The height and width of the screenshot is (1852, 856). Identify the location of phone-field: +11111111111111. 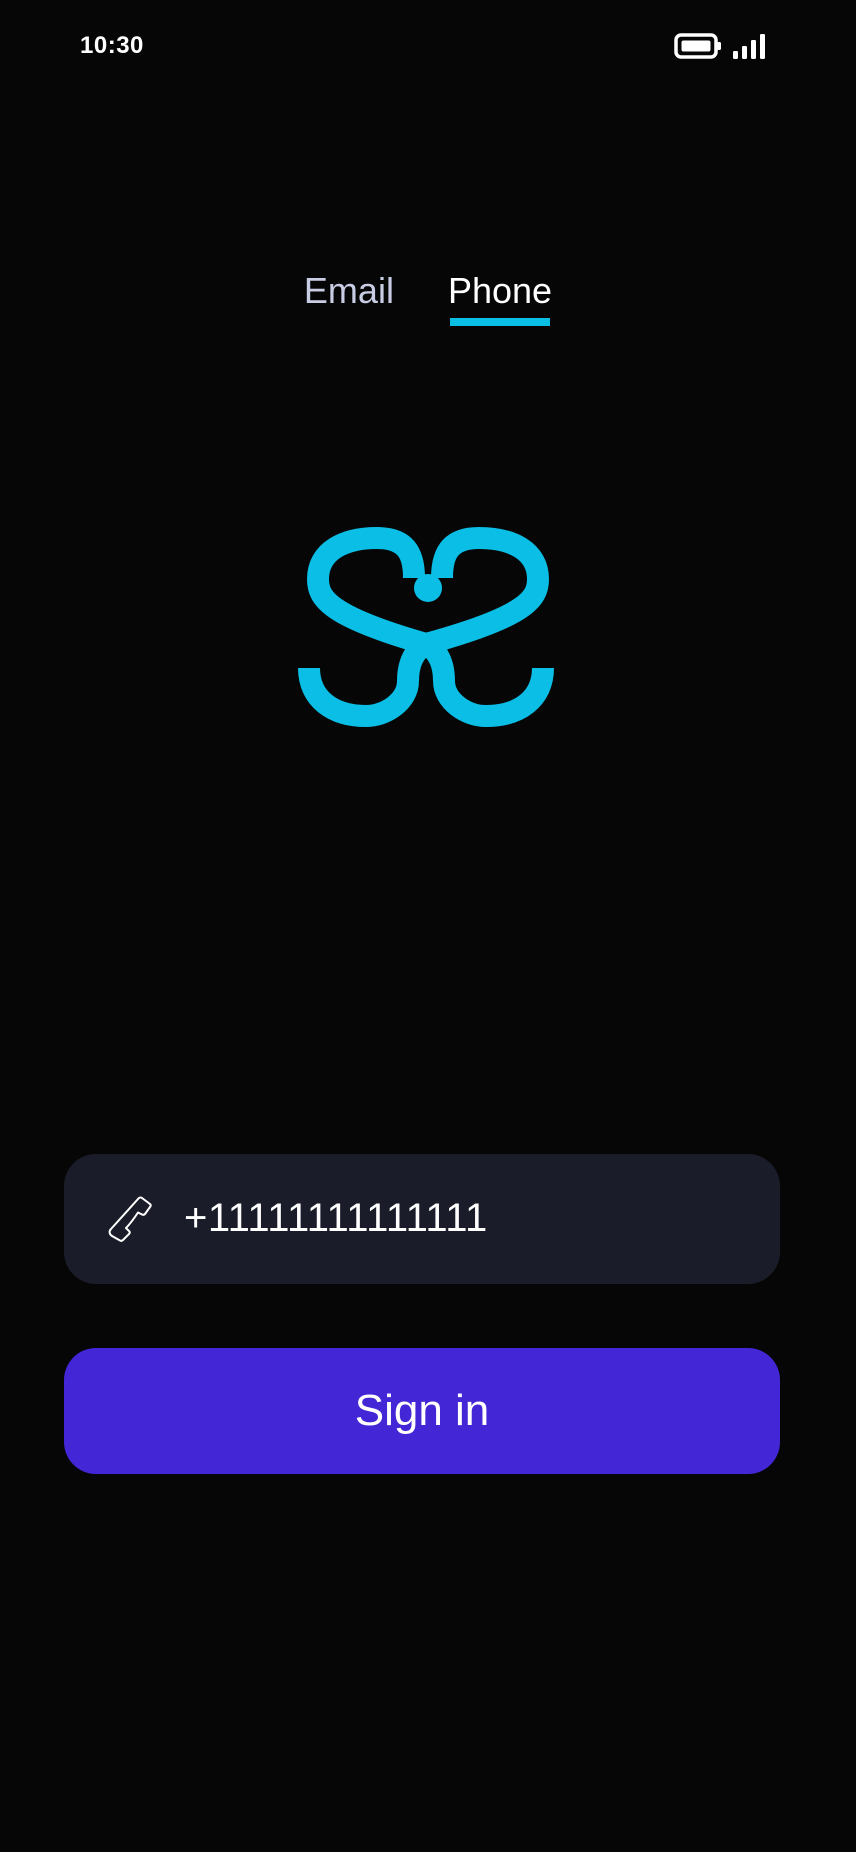
(422, 1219).